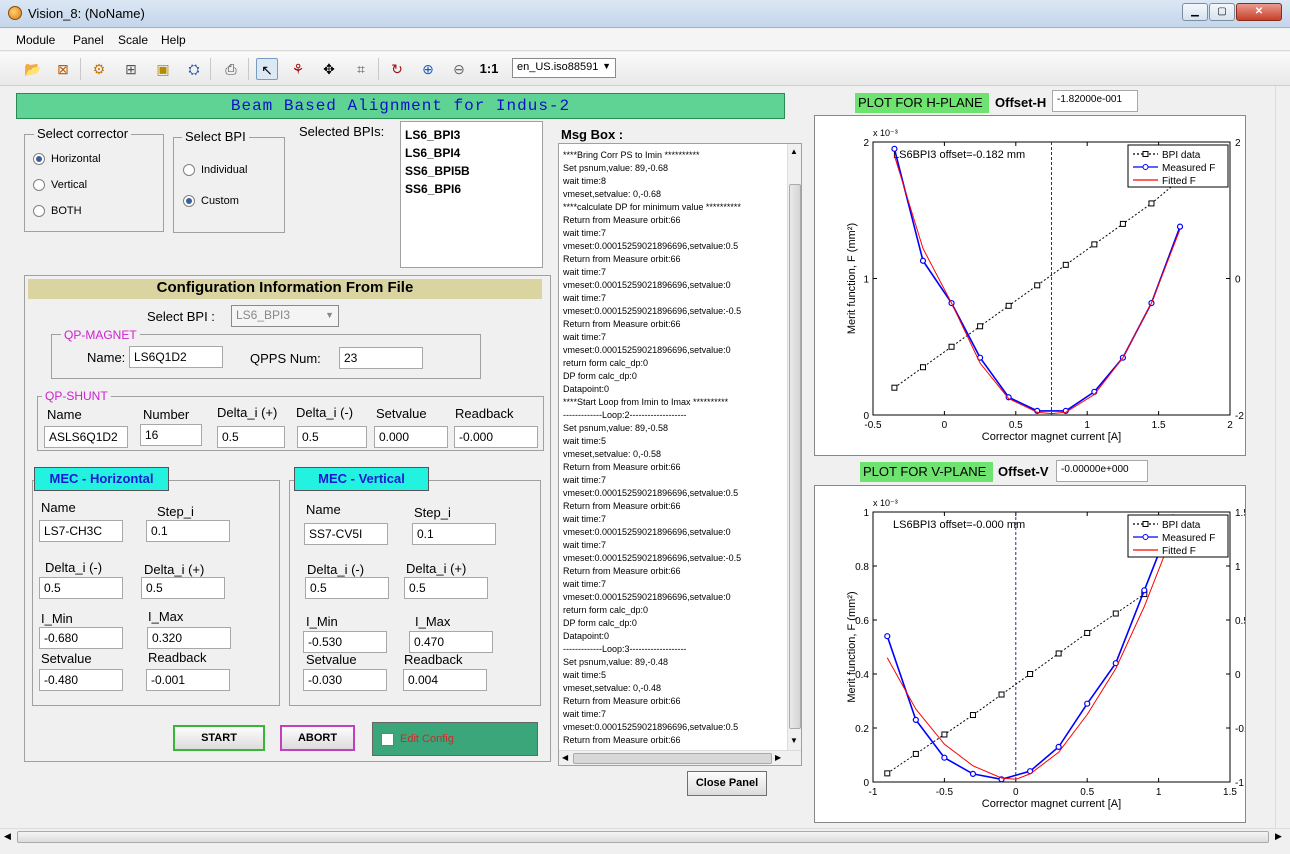 The height and width of the screenshot is (854, 1290). I want to click on shunt-number-field: 16, so click(171, 435).